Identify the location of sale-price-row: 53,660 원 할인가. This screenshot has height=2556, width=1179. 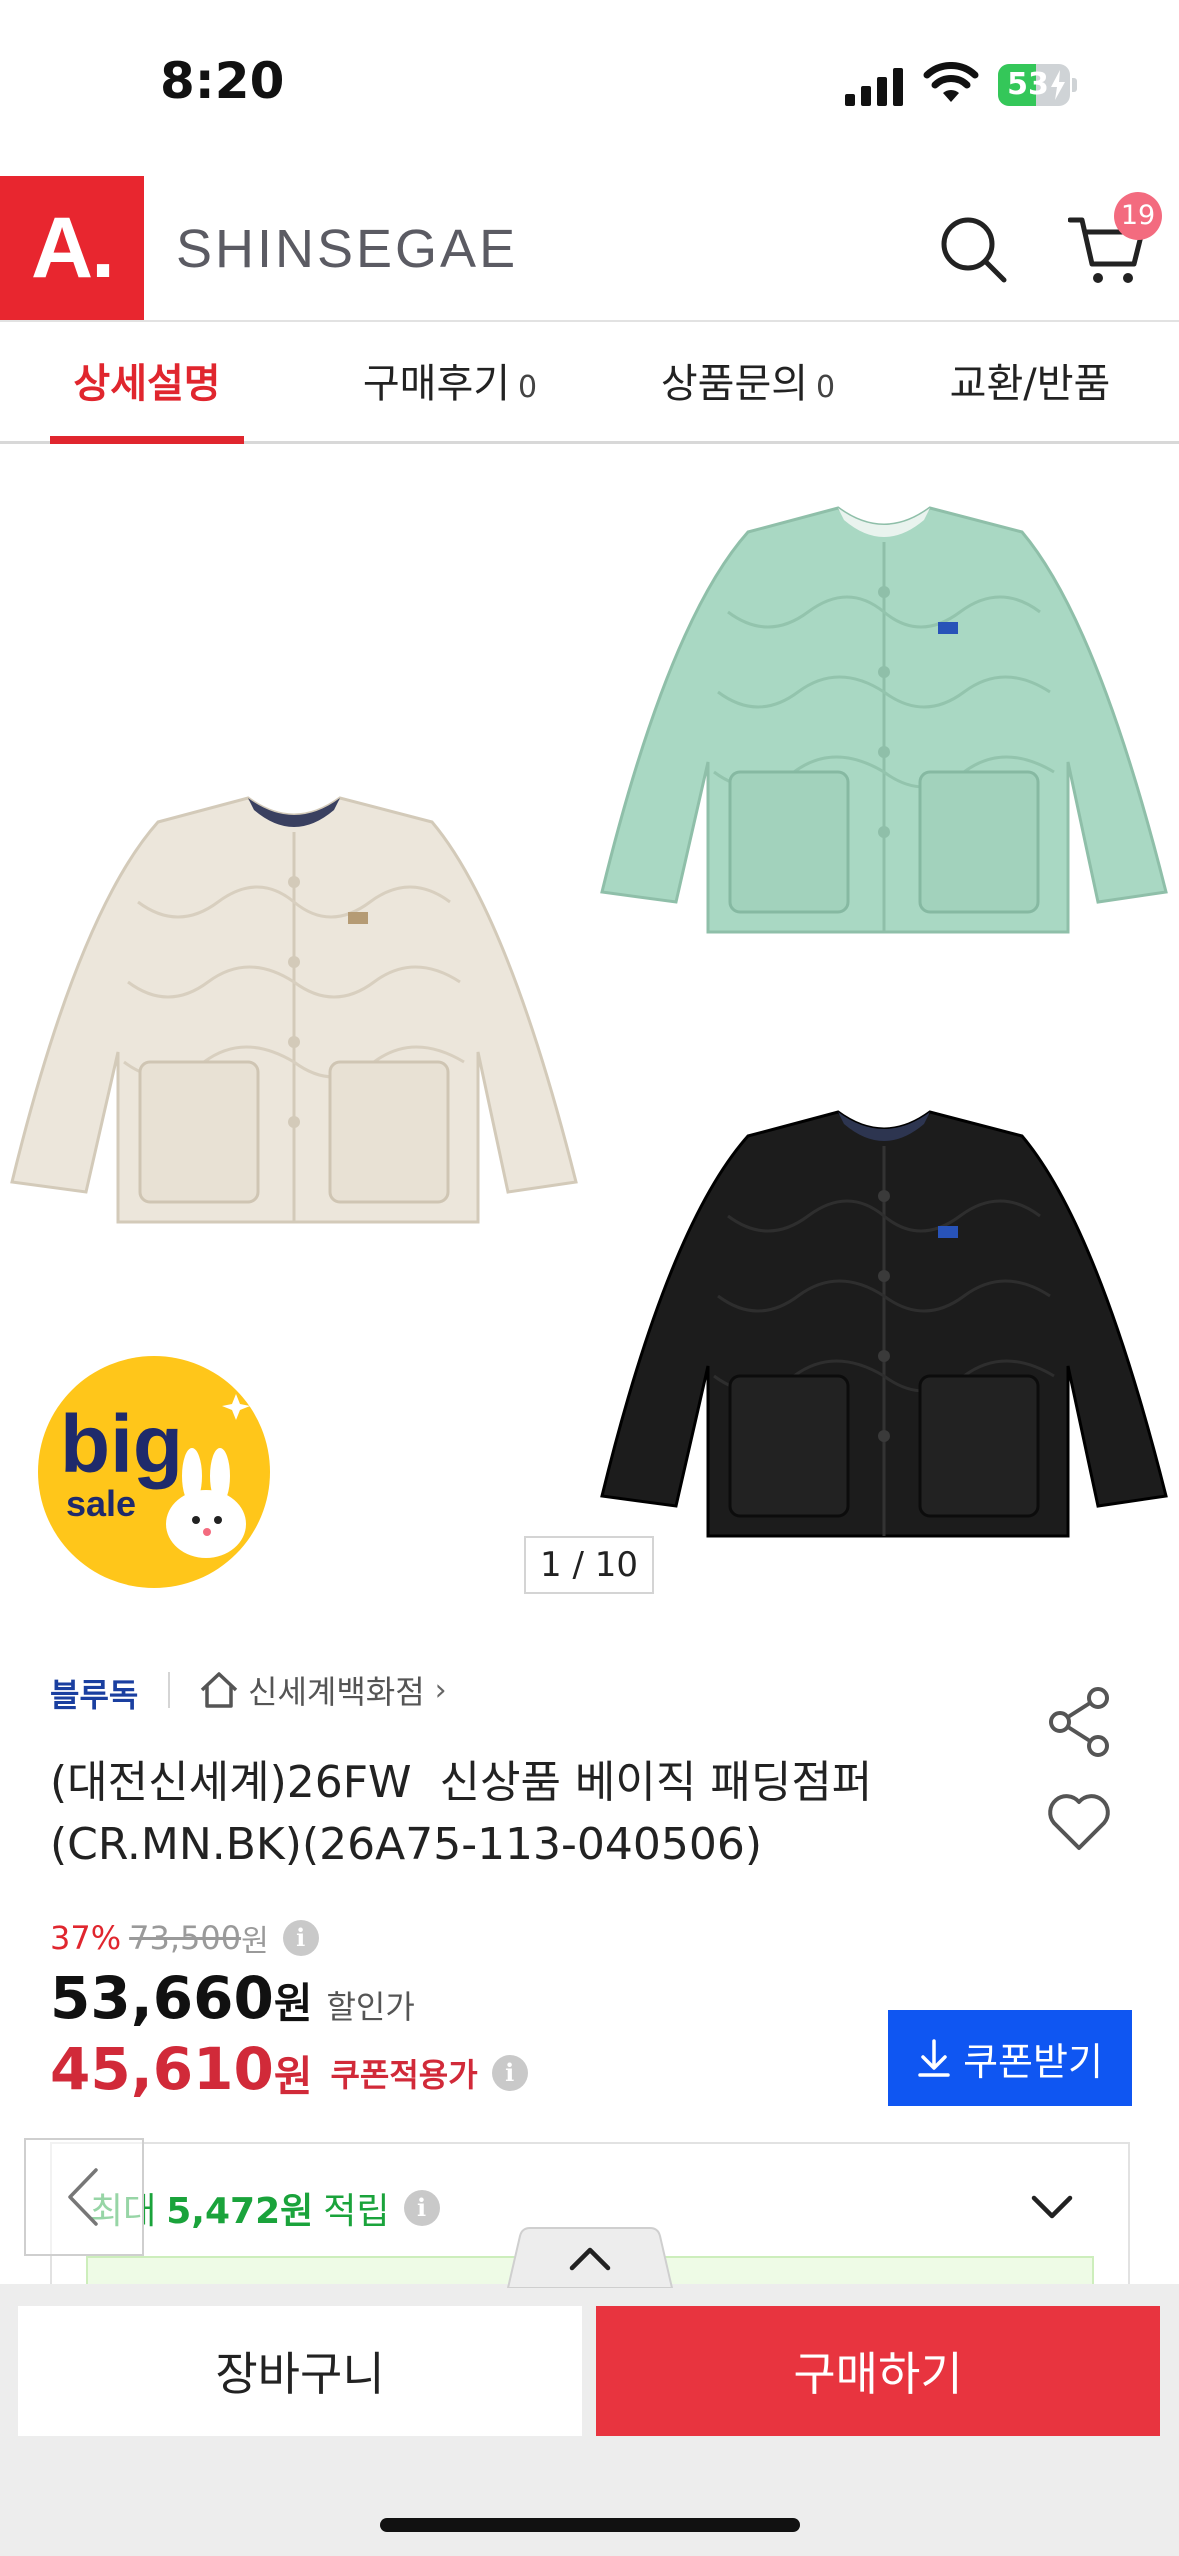
(232, 1998).